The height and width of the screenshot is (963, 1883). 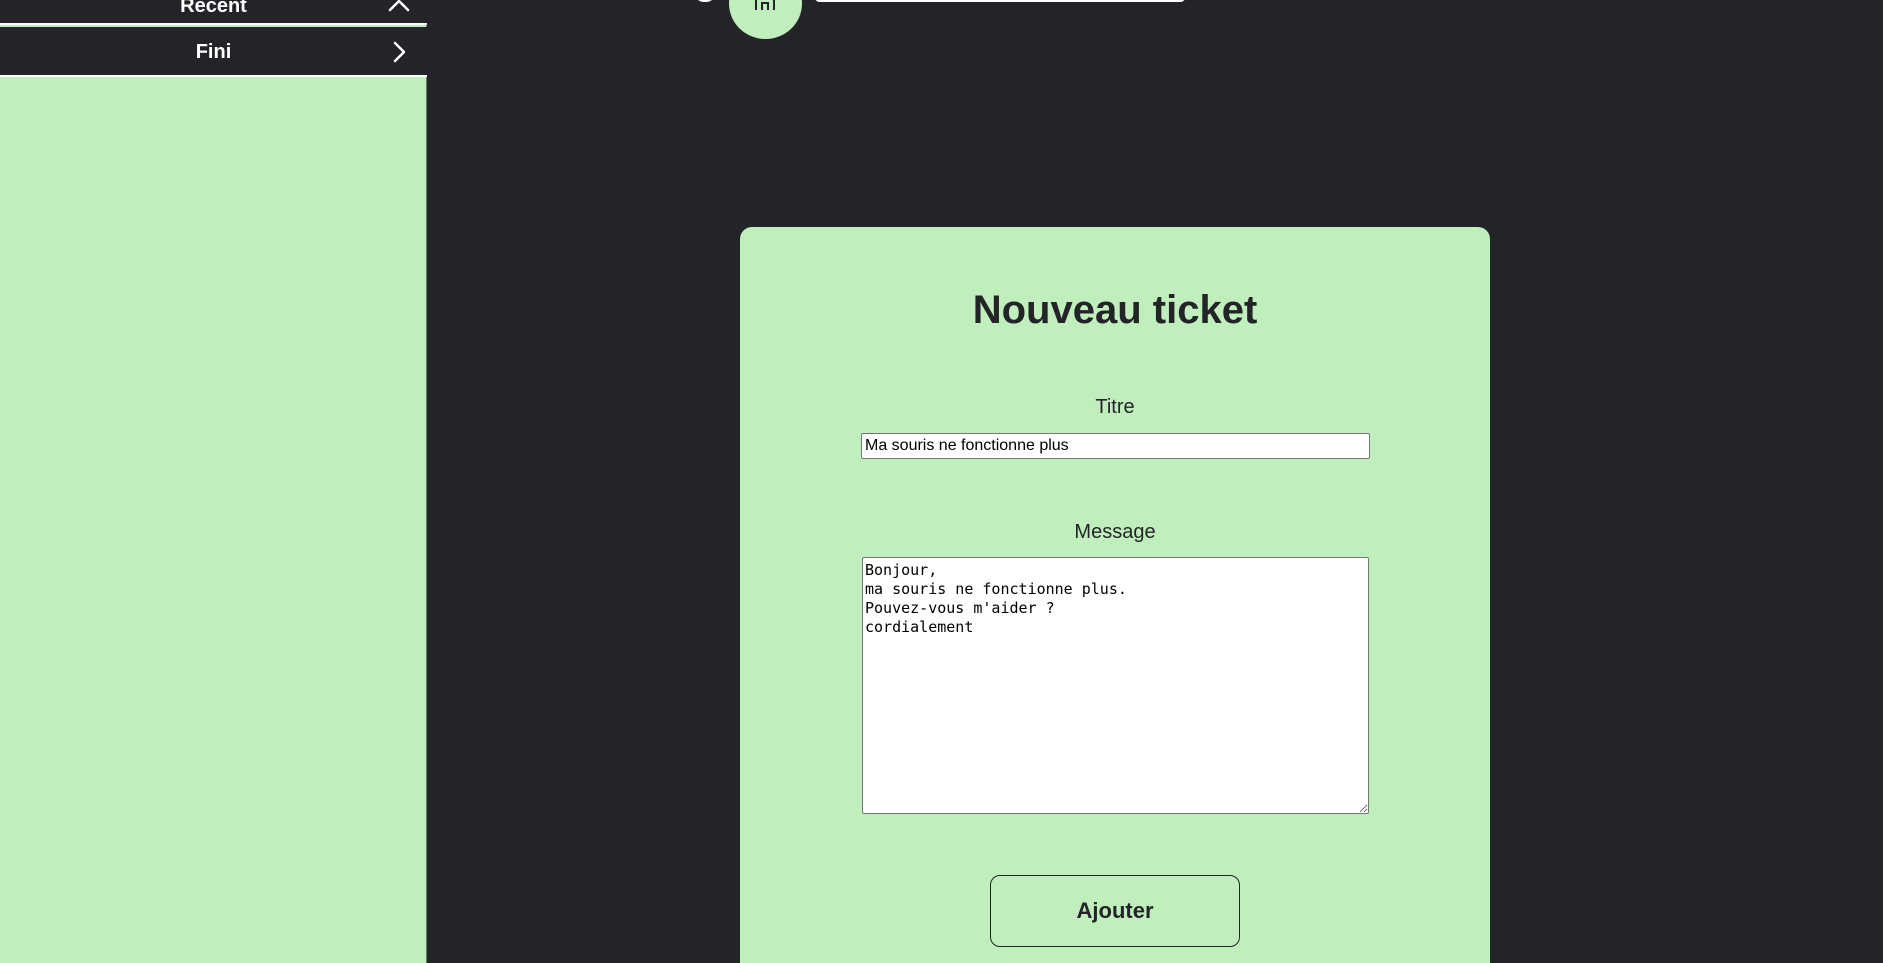 I want to click on add-ticket-button: Ajouter, so click(x=1115, y=911).